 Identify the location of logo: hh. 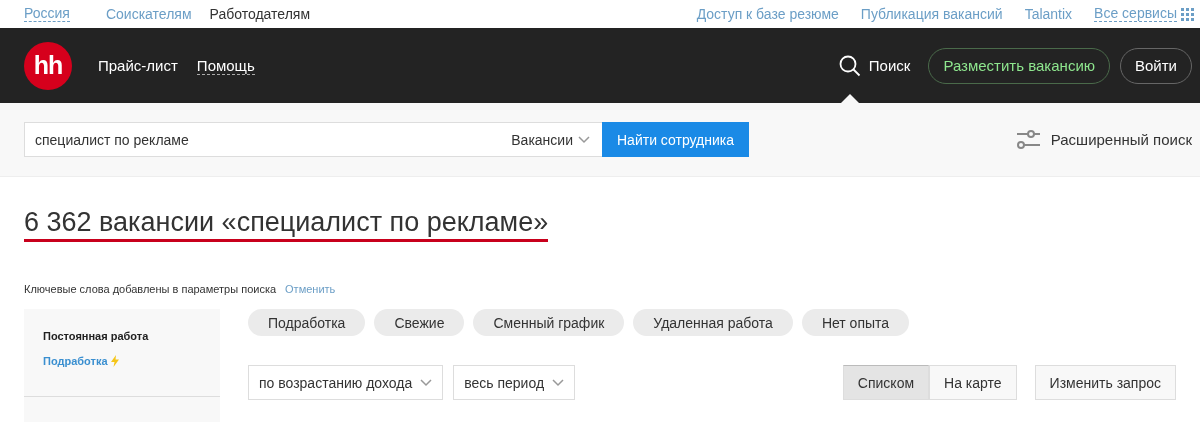
(48, 65).